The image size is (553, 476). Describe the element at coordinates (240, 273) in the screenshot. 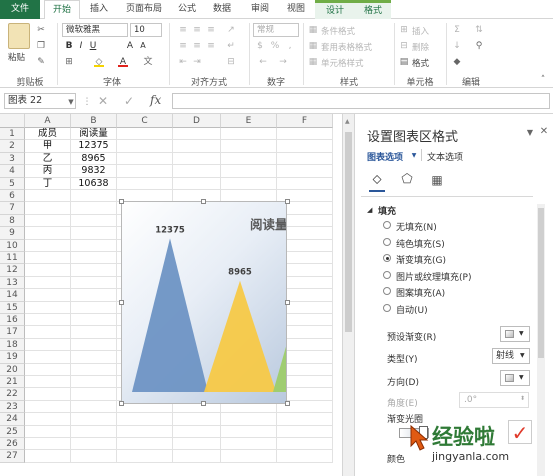

I see `data-label-乙: 8965` at that location.